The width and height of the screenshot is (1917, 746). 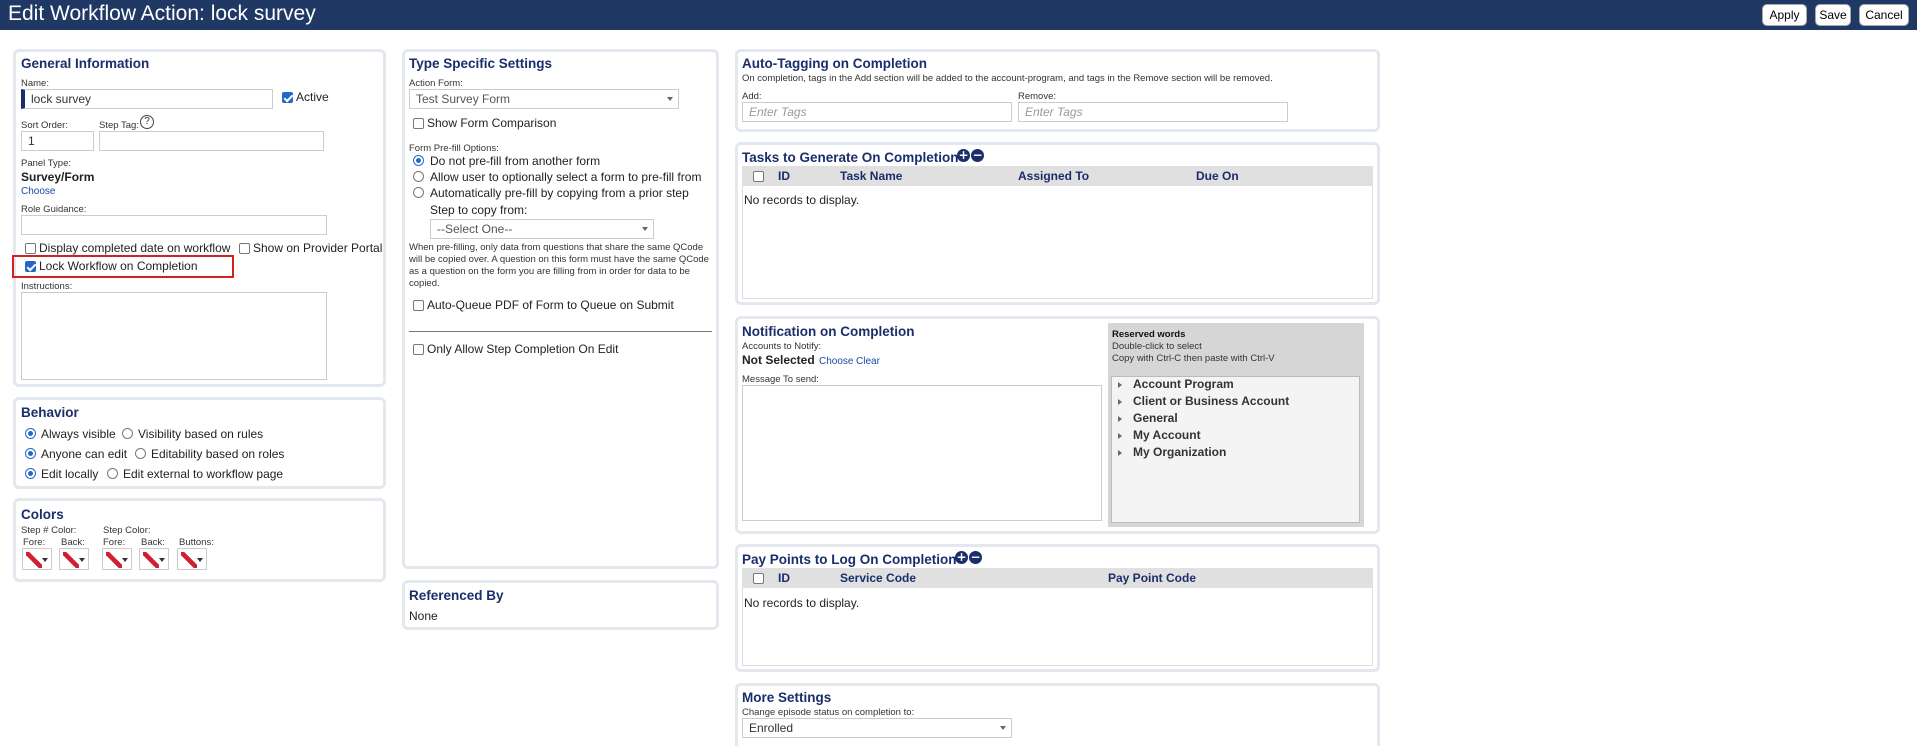 I want to click on accounts-clear-link: Clear, so click(x=868, y=361).